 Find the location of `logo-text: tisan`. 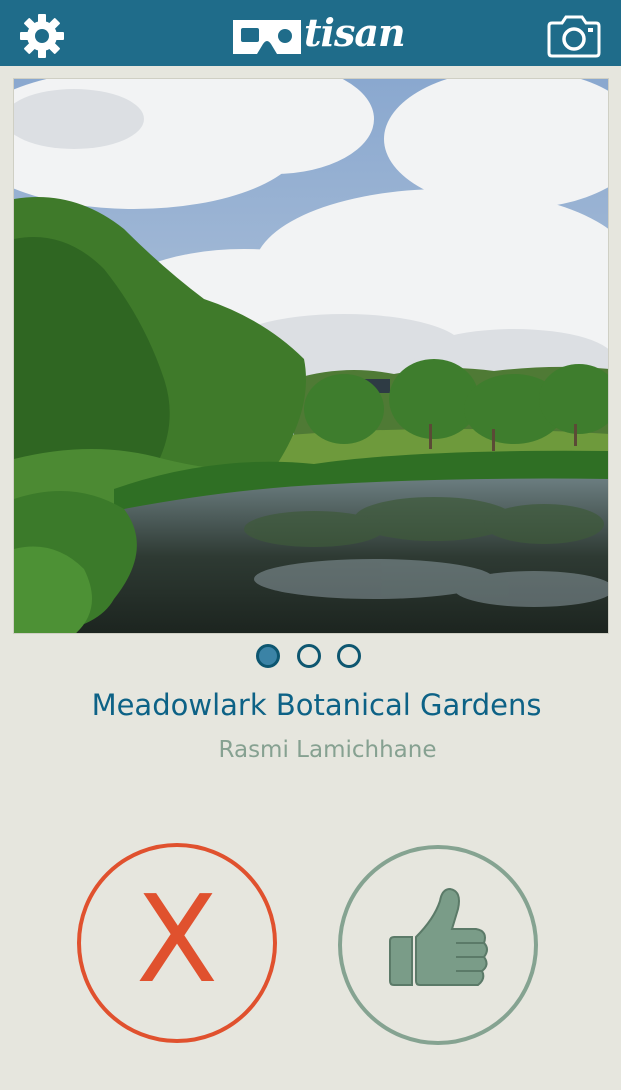

logo-text: tisan is located at coordinates (355, 32).